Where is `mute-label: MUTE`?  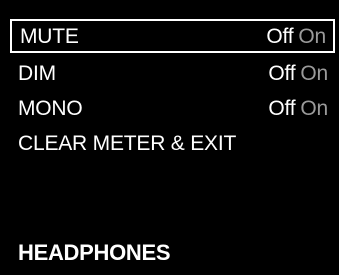
mute-label: MUTE is located at coordinates (49, 36).